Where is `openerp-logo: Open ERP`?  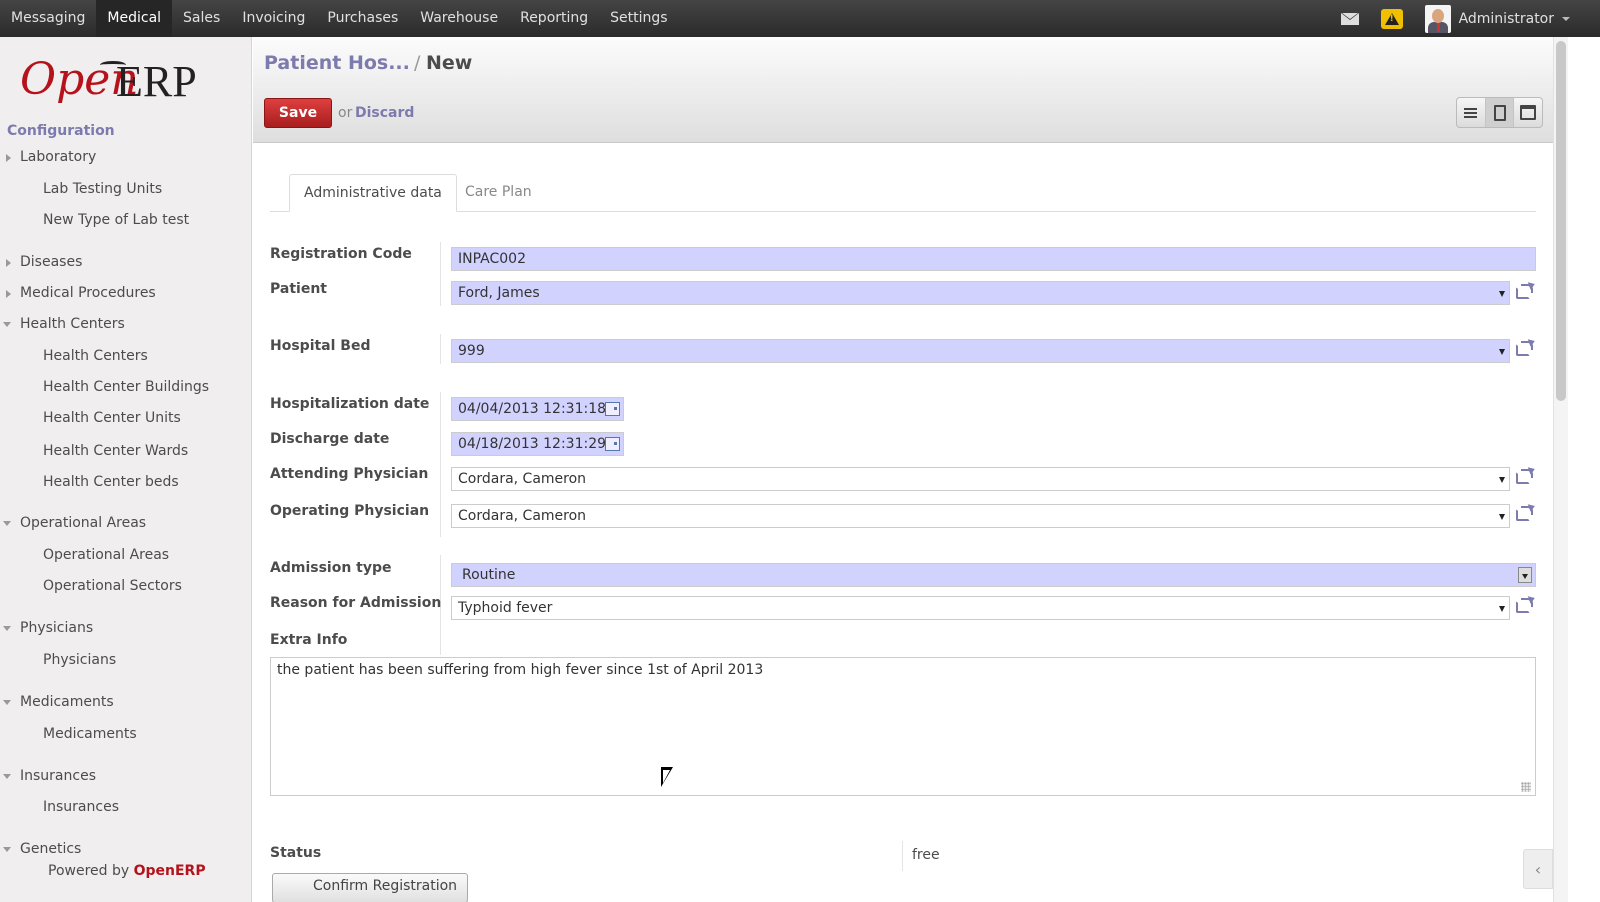
openerp-logo: Open ERP is located at coordinates (125, 81).